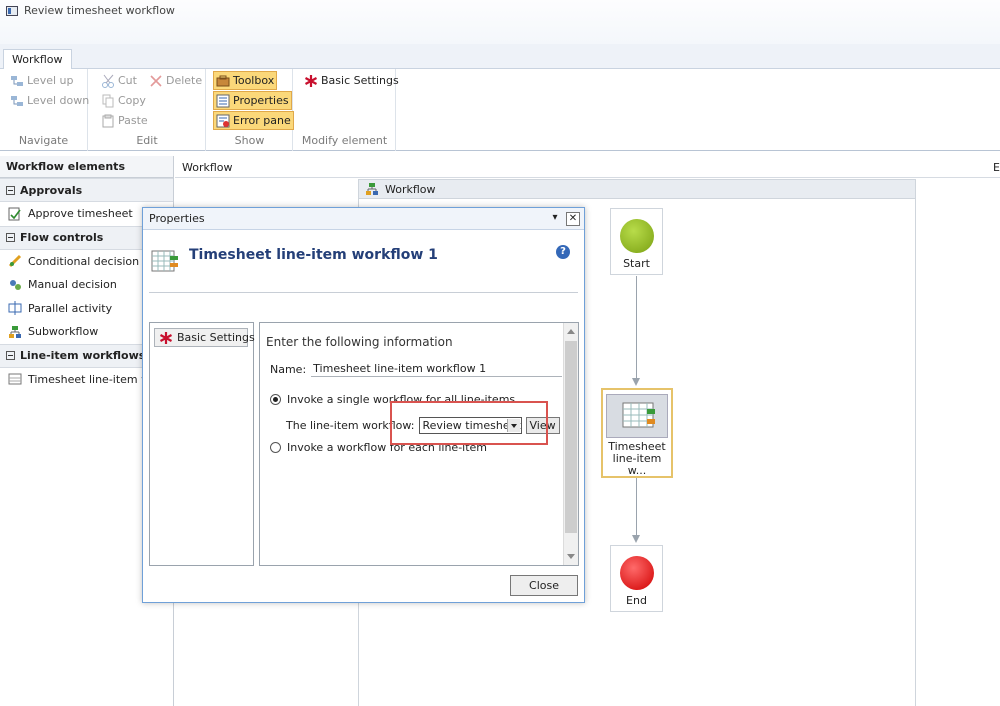 Image resolution: width=1000 pixels, height=706 pixels. What do you see at coordinates (363, 219) in the screenshot?
I see `dialog-title-bar: Properties ▾ ✕` at bounding box center [363, 219].